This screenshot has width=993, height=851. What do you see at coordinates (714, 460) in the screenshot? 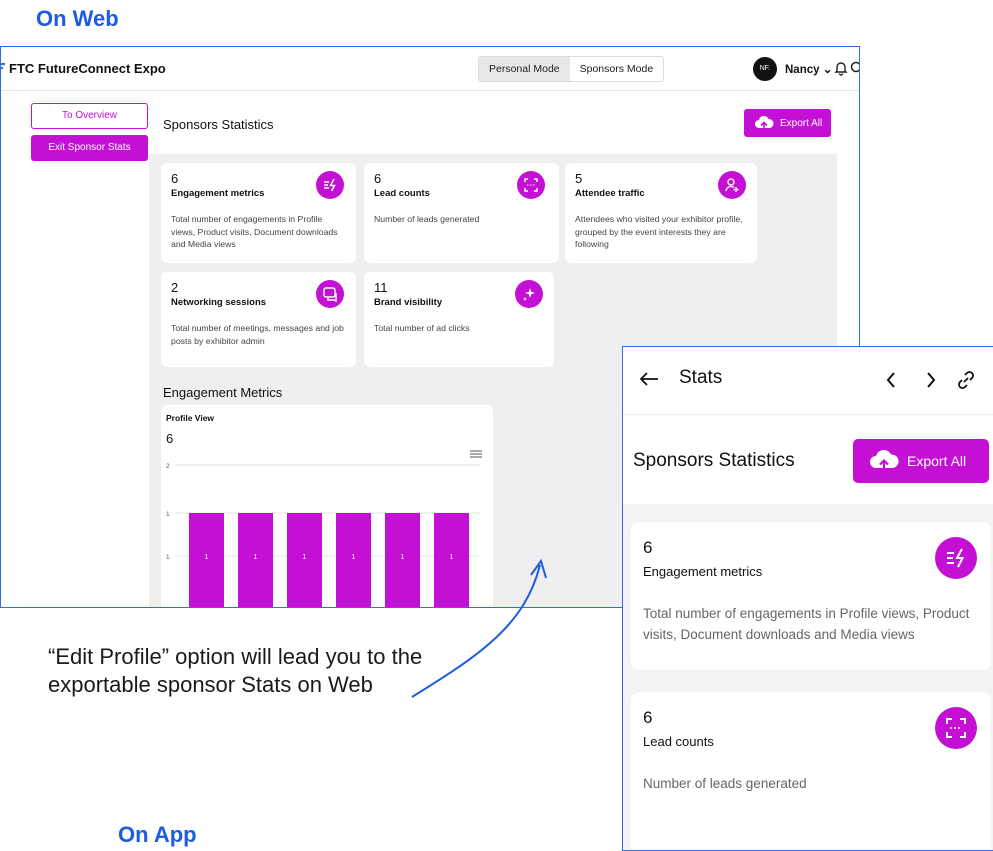
I see `app-page-title: Sponsors Statistics` at bounding box center [714, 460].